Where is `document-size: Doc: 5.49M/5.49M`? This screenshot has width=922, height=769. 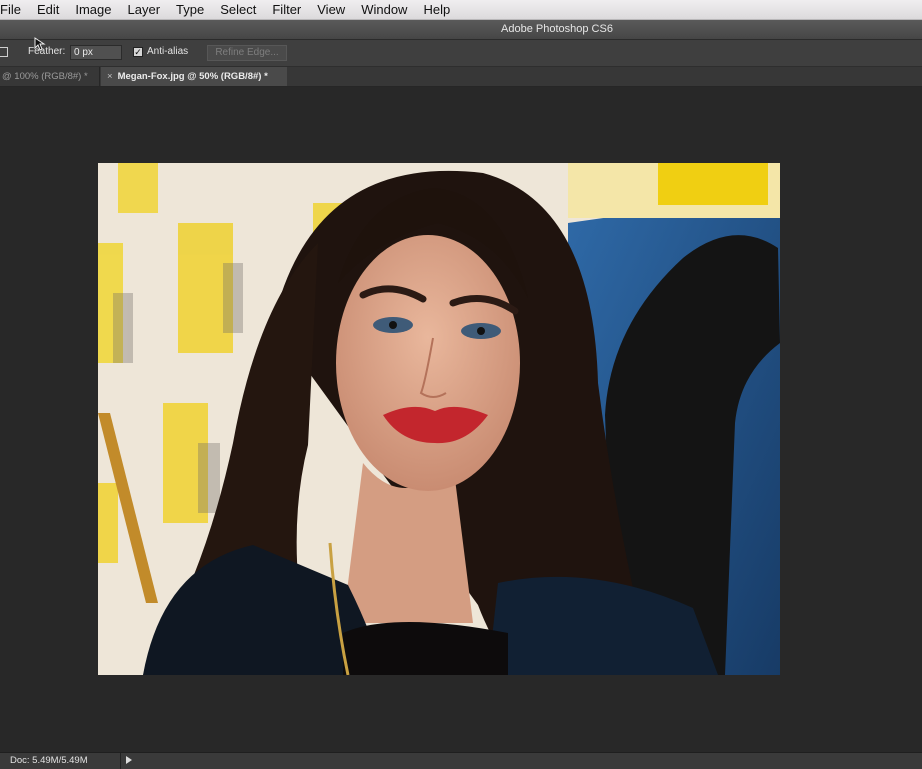
document-size: Doc: 5.49M/5.49M is located at coordinates (49, 760).